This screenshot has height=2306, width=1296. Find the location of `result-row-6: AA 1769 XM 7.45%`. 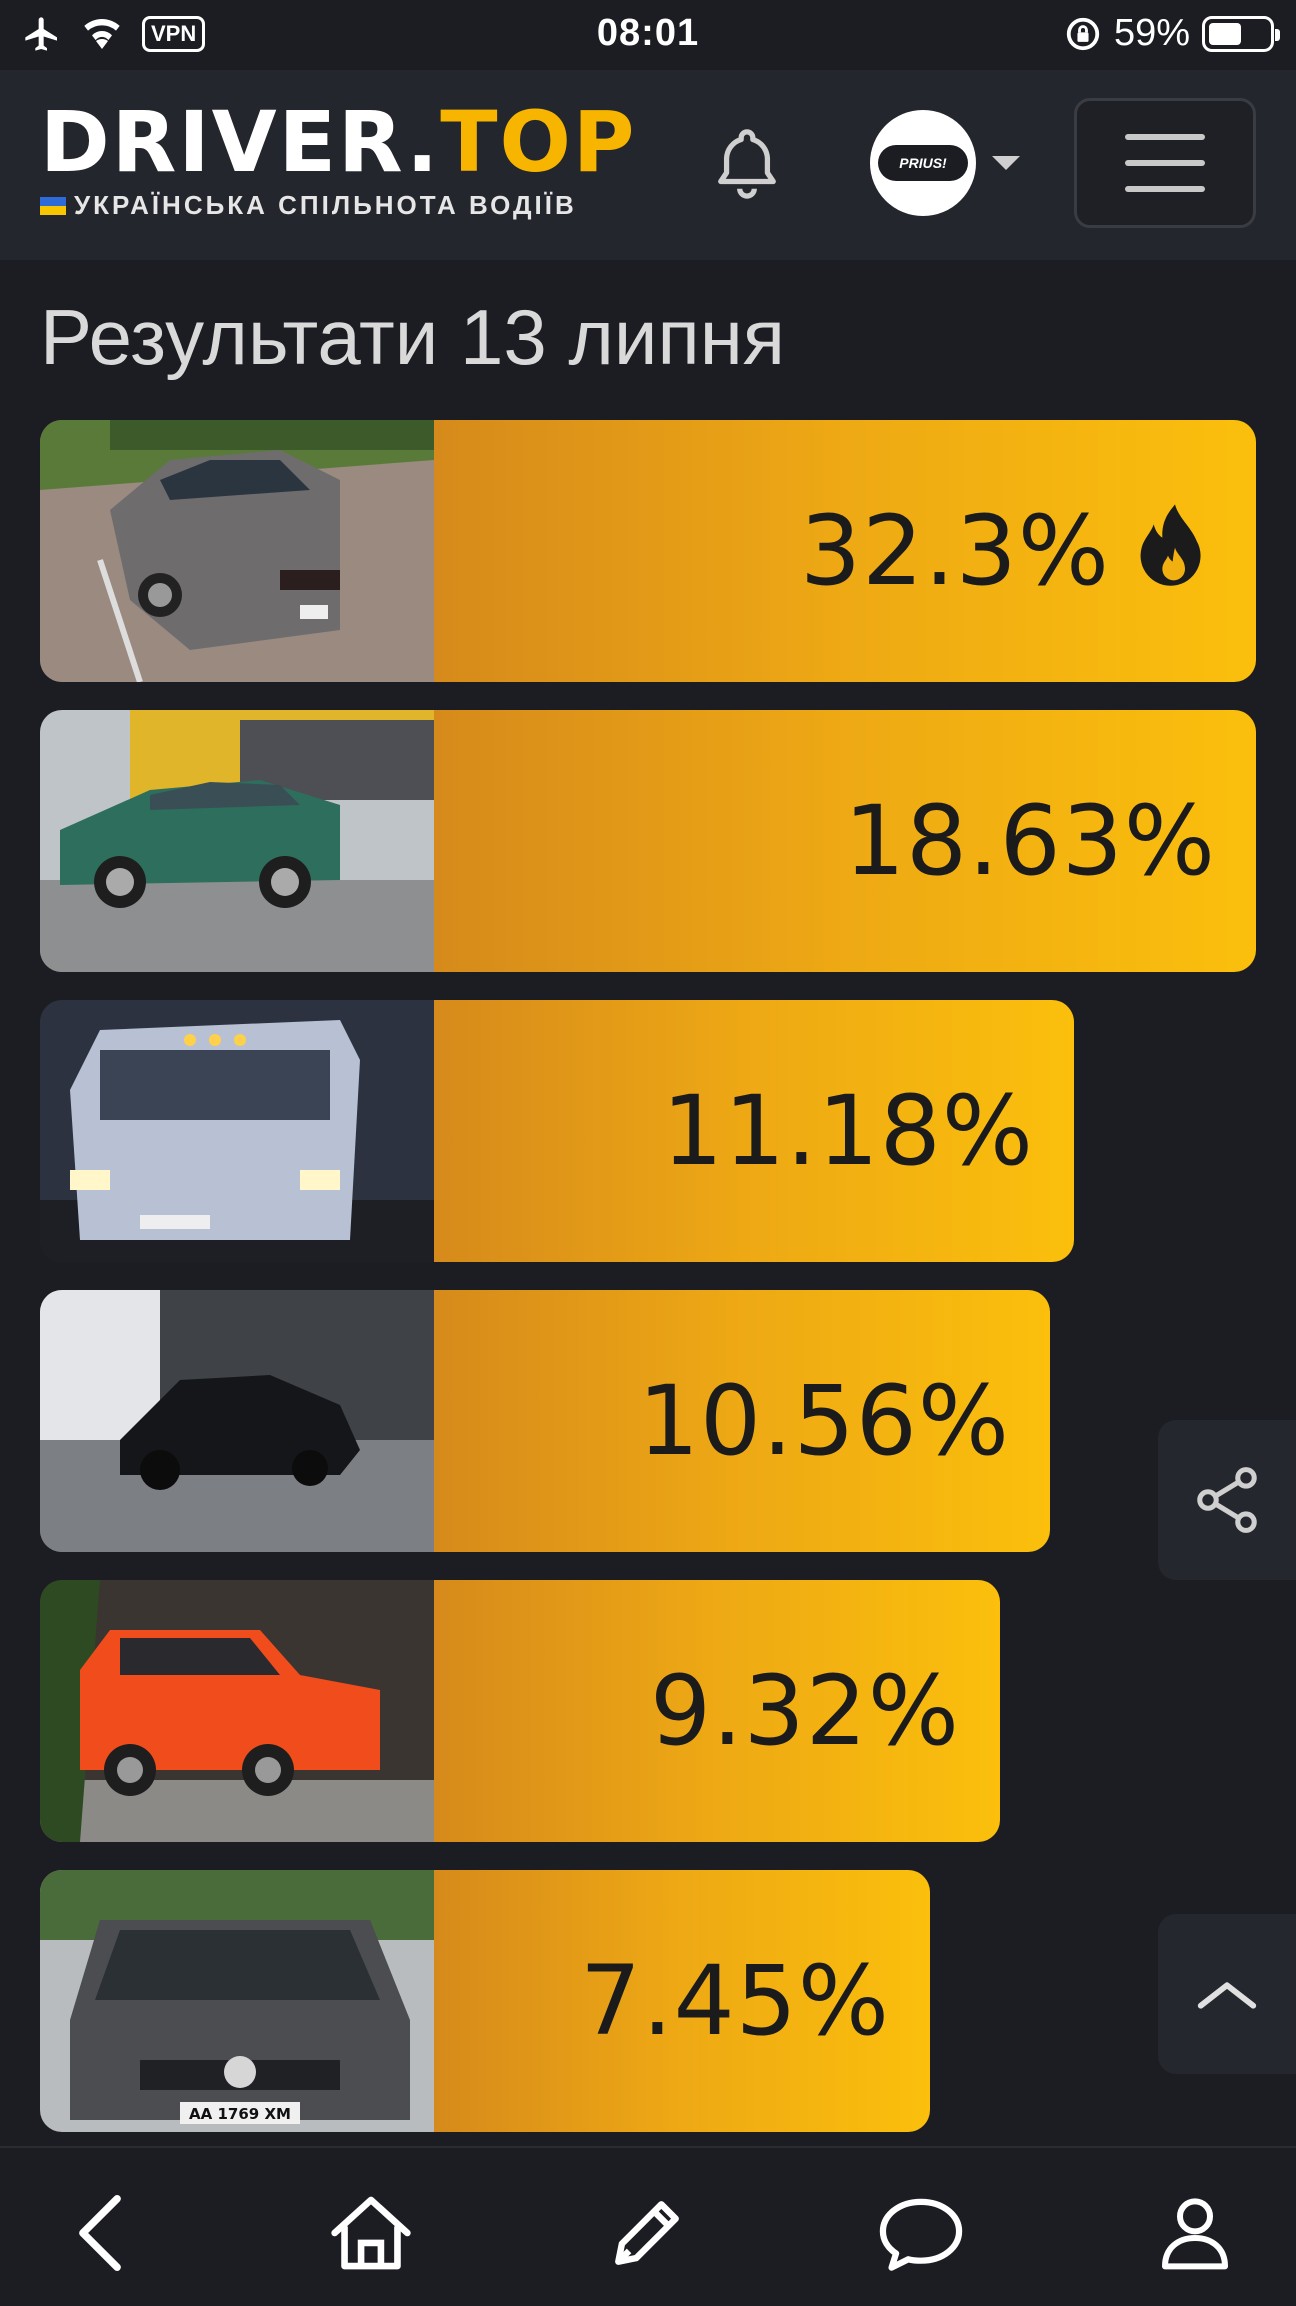

result-row-6: AA 1769 XM 7.45% is located at coordinates (485, 2001).